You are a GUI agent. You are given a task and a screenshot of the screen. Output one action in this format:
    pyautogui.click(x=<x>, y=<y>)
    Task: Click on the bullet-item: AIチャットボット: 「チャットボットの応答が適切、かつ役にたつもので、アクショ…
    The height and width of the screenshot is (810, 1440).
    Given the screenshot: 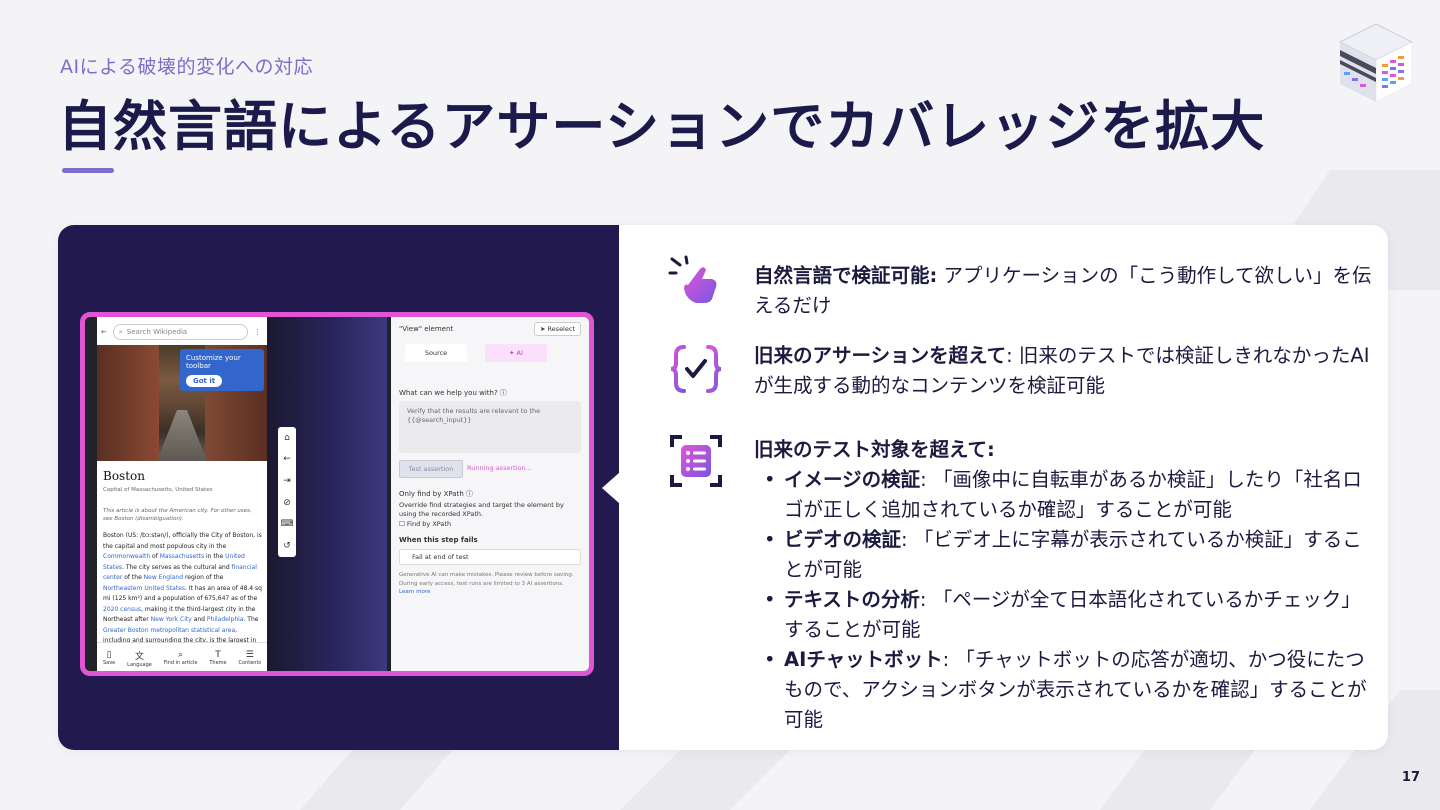 What is the action you would take?
    pyautogui.click(x=1064, y=690)
    